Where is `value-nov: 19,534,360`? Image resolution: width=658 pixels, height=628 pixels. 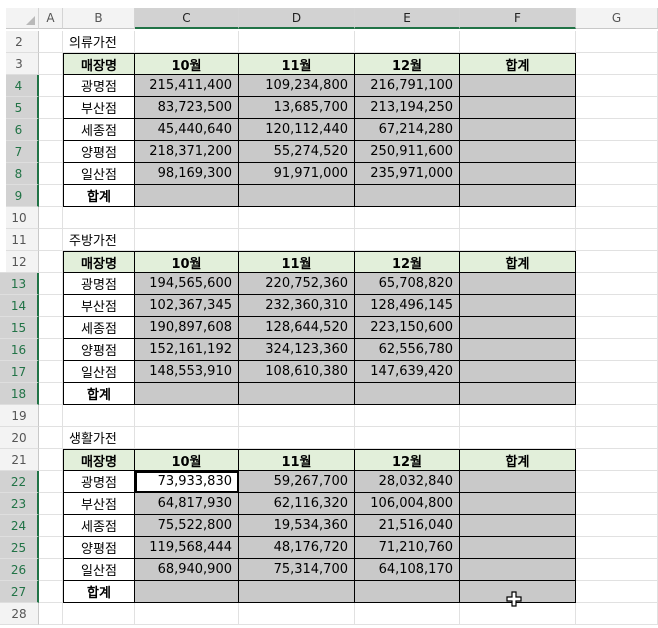 value-nov: 19,534,360 is located at coordinates (297, 526).